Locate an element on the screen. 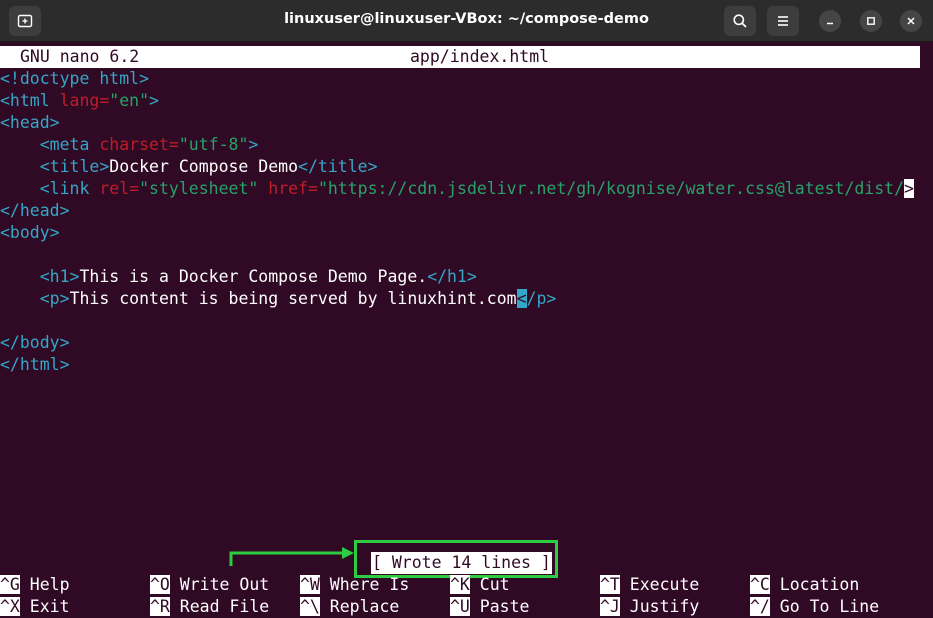 This screenshot has height=618, width=933. code-token: <meta is located at coordinates (69, 144).